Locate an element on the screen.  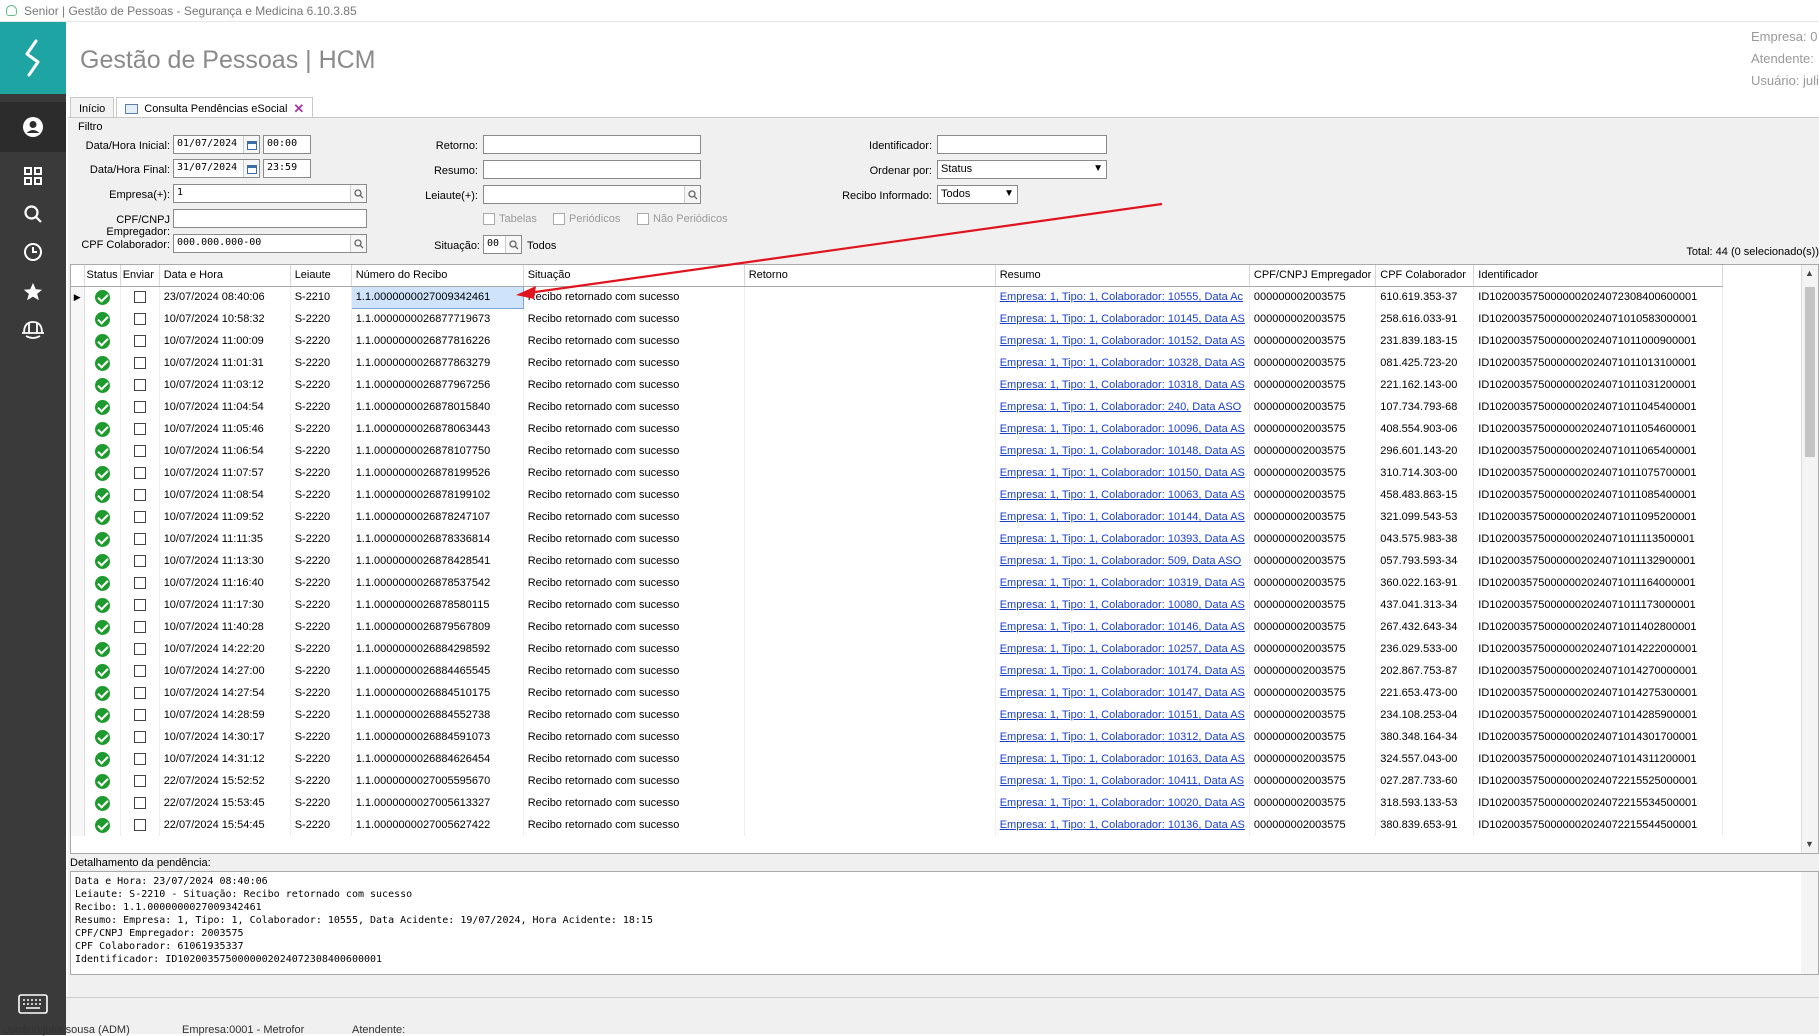
user-icon is located at coordinates (33, 127).